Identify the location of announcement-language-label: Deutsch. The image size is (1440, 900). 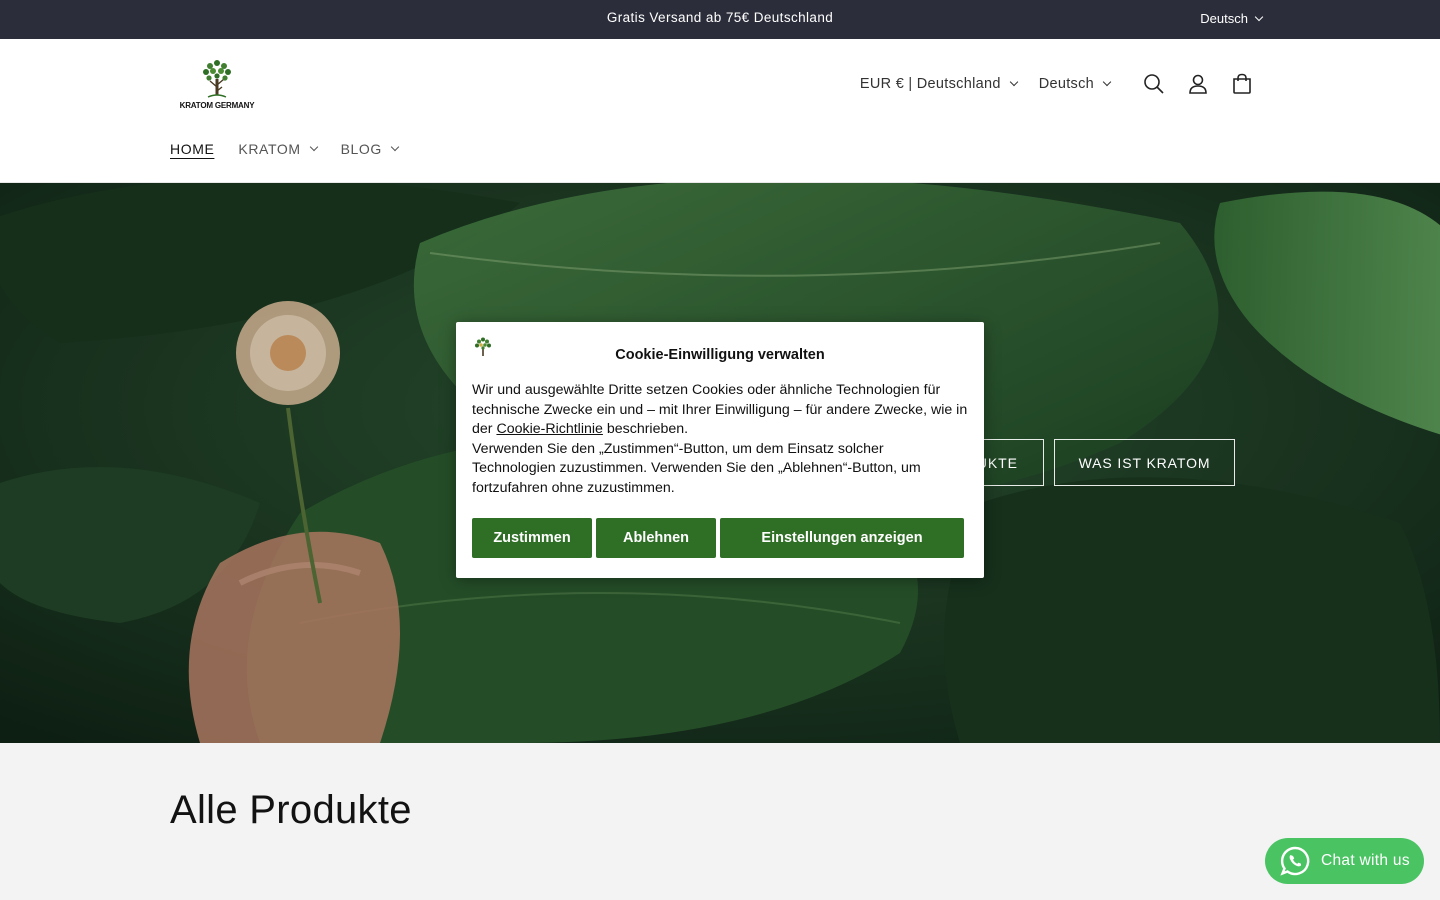
(1224, 18).